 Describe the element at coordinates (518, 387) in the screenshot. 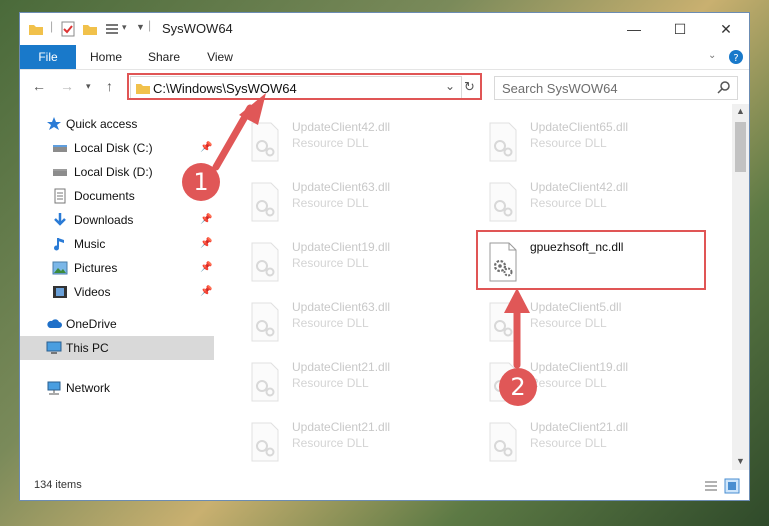

I see `step-badge-2: 2` at that location.